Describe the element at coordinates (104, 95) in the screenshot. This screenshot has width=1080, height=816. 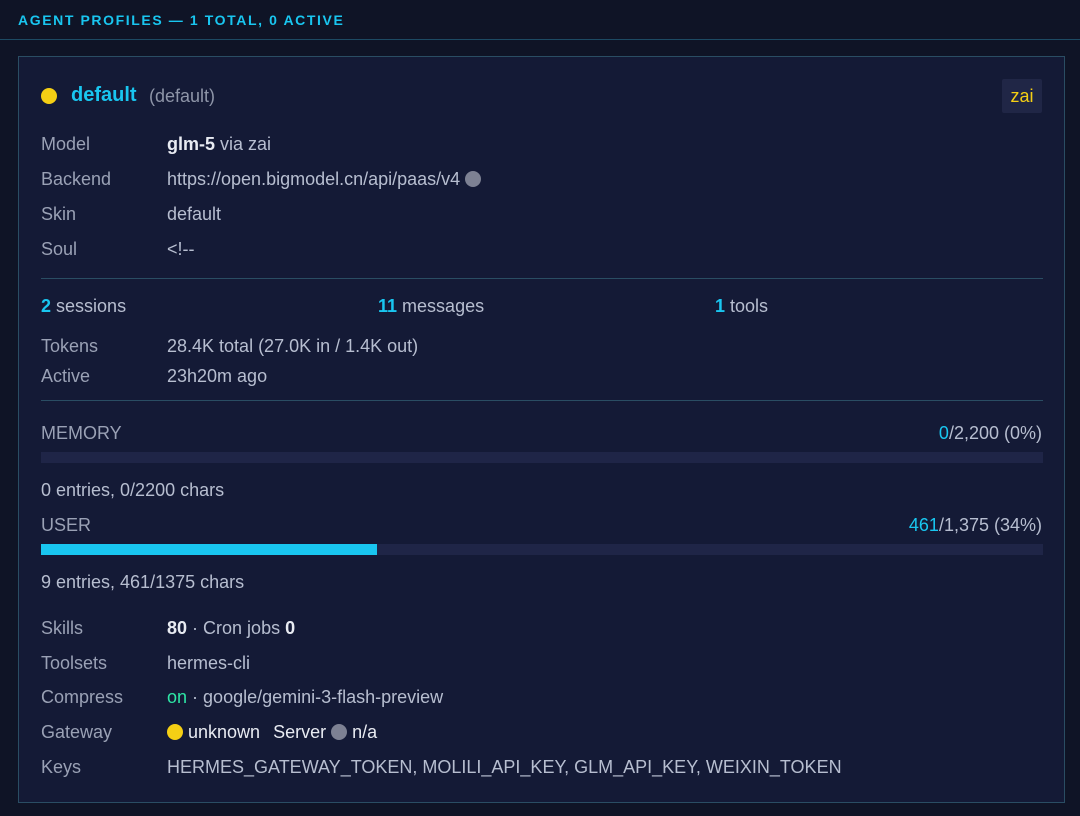
I see `profile-name: default` at that location.